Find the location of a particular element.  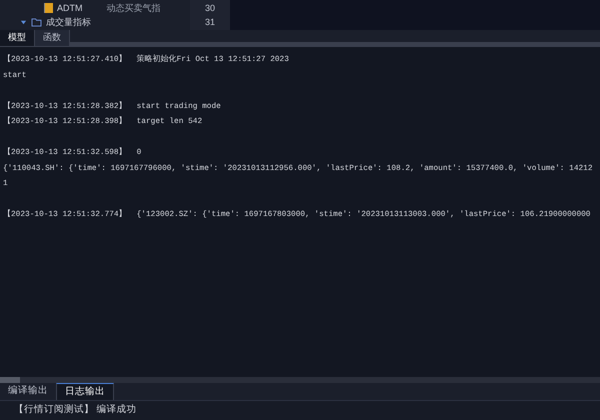

folder-icon is located at coordinates (36, 22).